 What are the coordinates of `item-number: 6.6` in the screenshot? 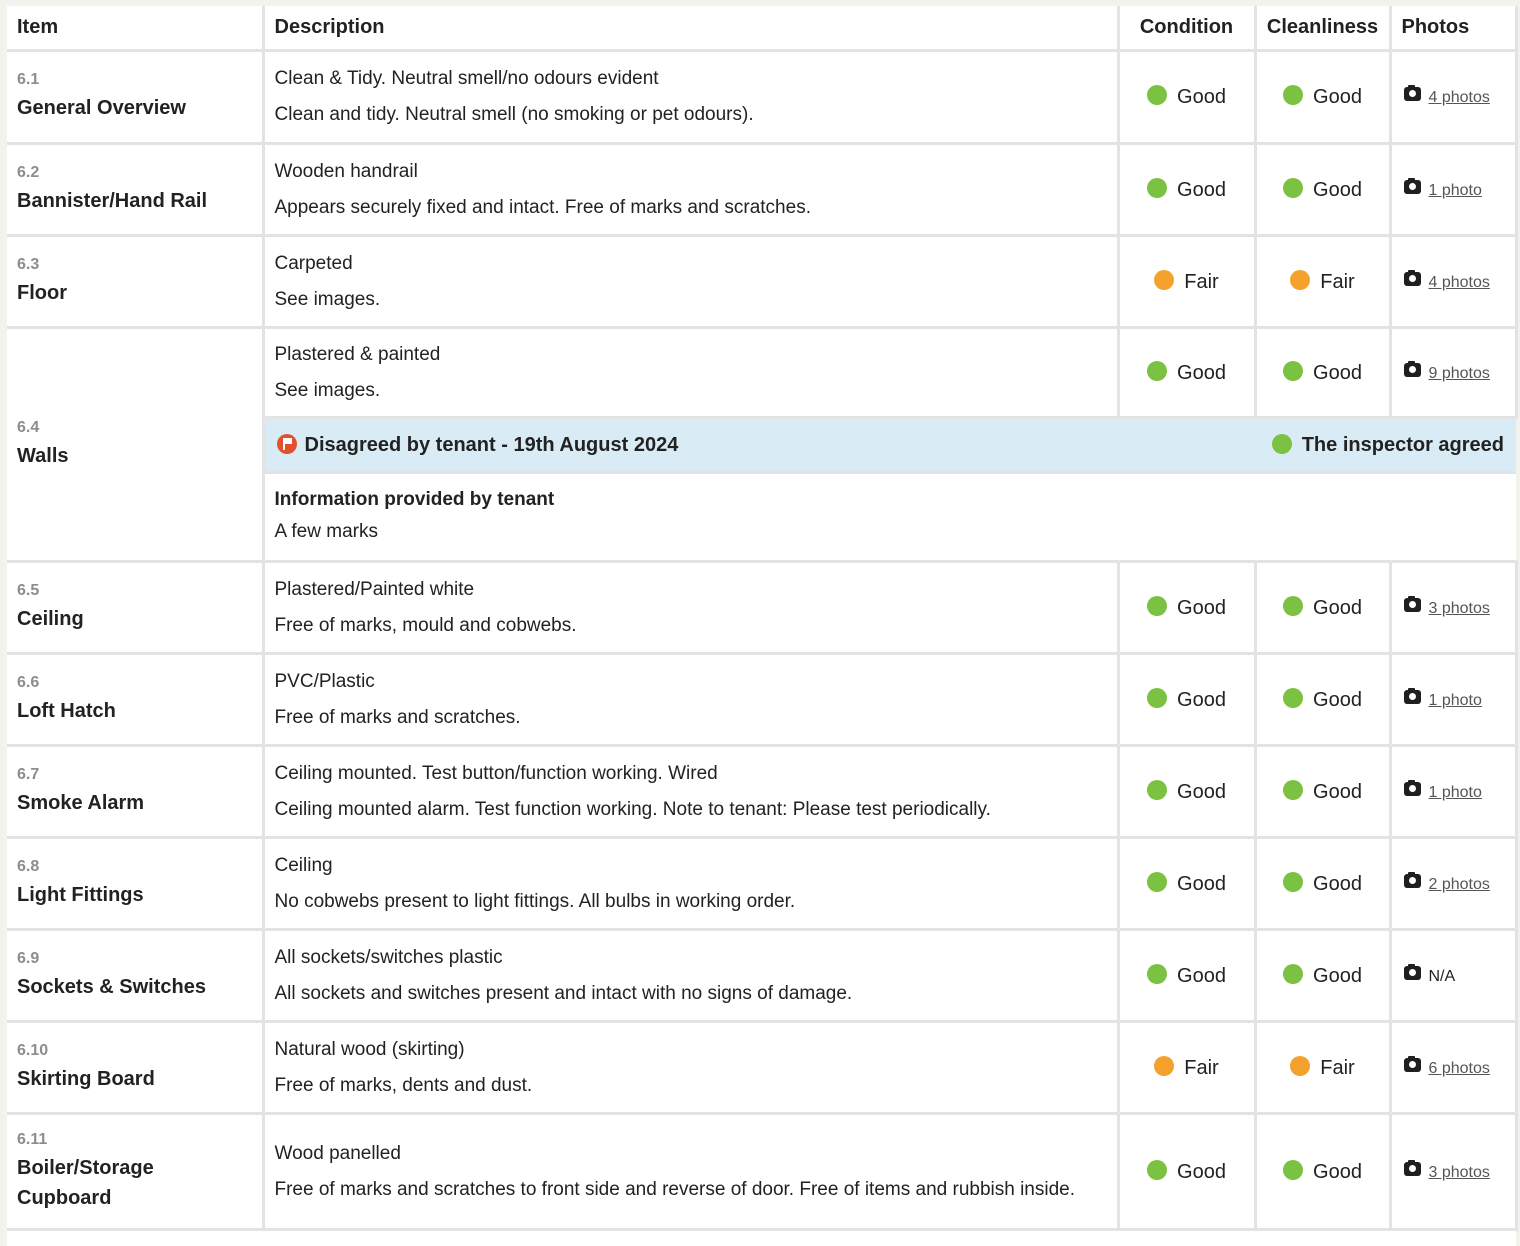 It's located at (28, 682).